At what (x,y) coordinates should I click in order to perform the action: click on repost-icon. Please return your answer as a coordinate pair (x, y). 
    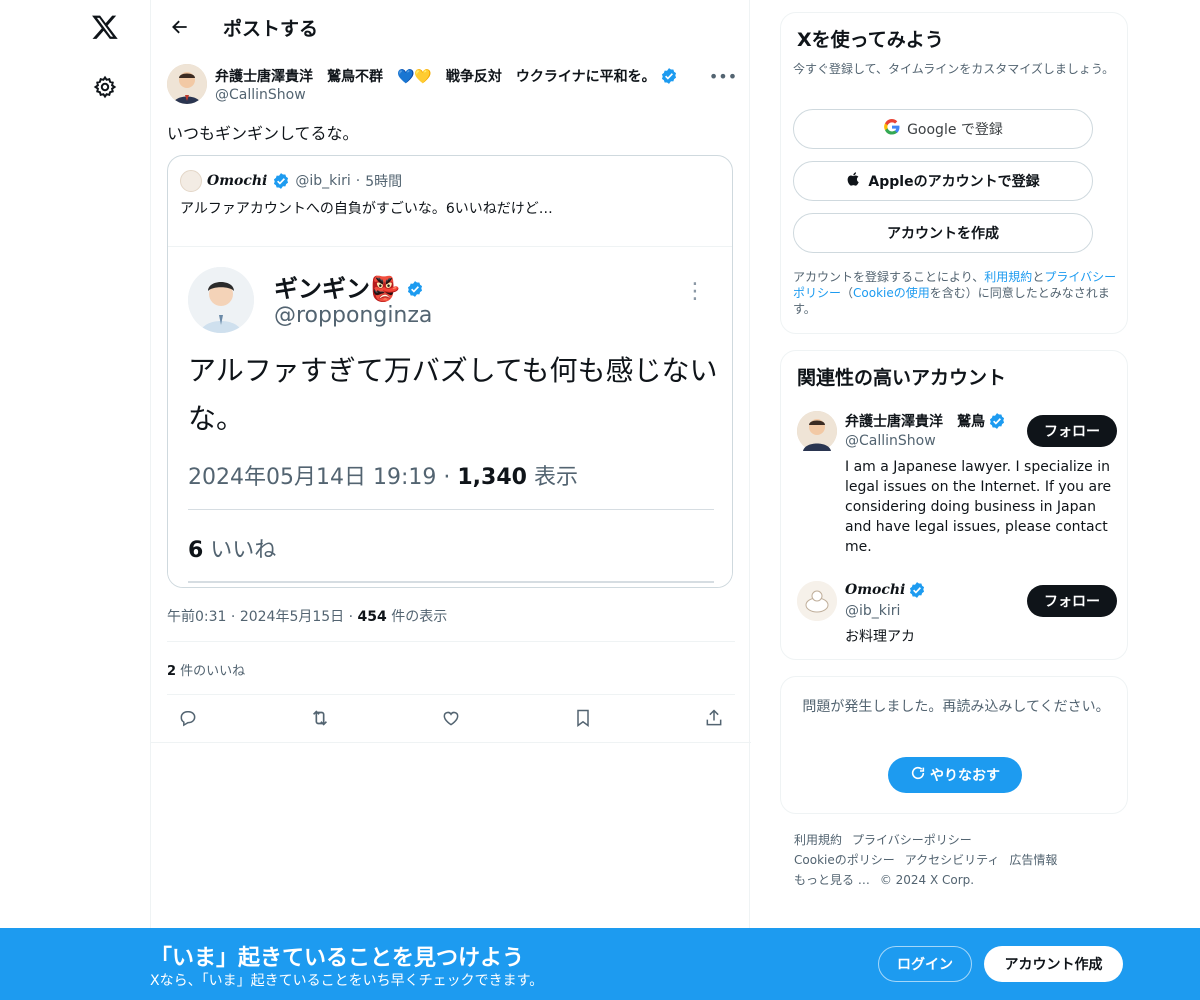
    Looking at the image, I should click on (320, 718).